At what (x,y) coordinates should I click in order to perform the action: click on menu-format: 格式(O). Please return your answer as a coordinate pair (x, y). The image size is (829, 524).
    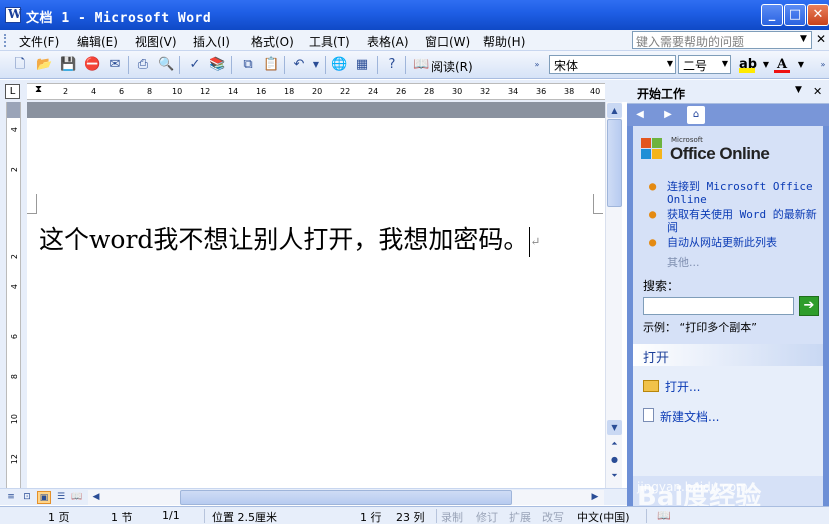
    Looking at the image, I should click on (272, 41).